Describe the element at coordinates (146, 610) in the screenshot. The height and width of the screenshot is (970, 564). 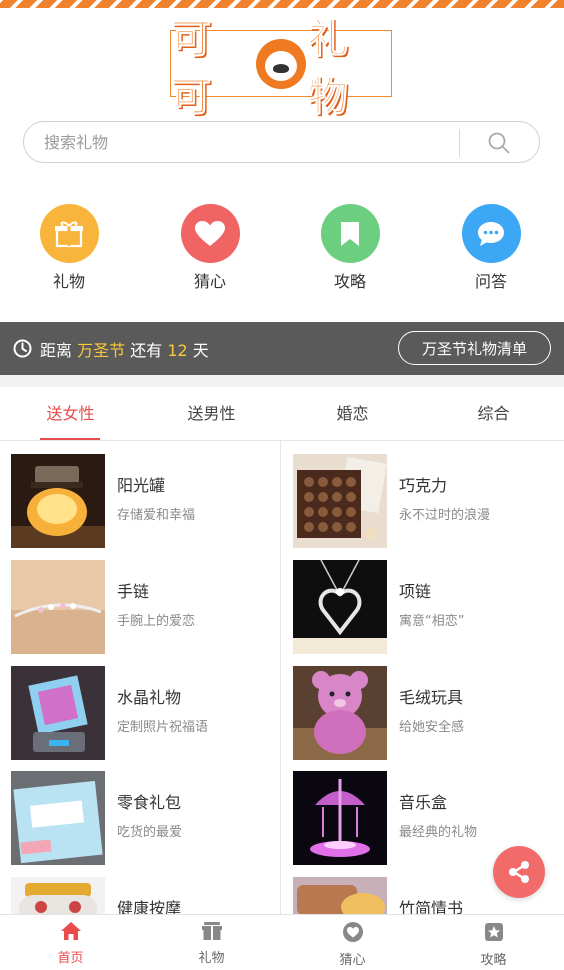
I see `product-card: 手链 手腕上的爱恋` at that location.